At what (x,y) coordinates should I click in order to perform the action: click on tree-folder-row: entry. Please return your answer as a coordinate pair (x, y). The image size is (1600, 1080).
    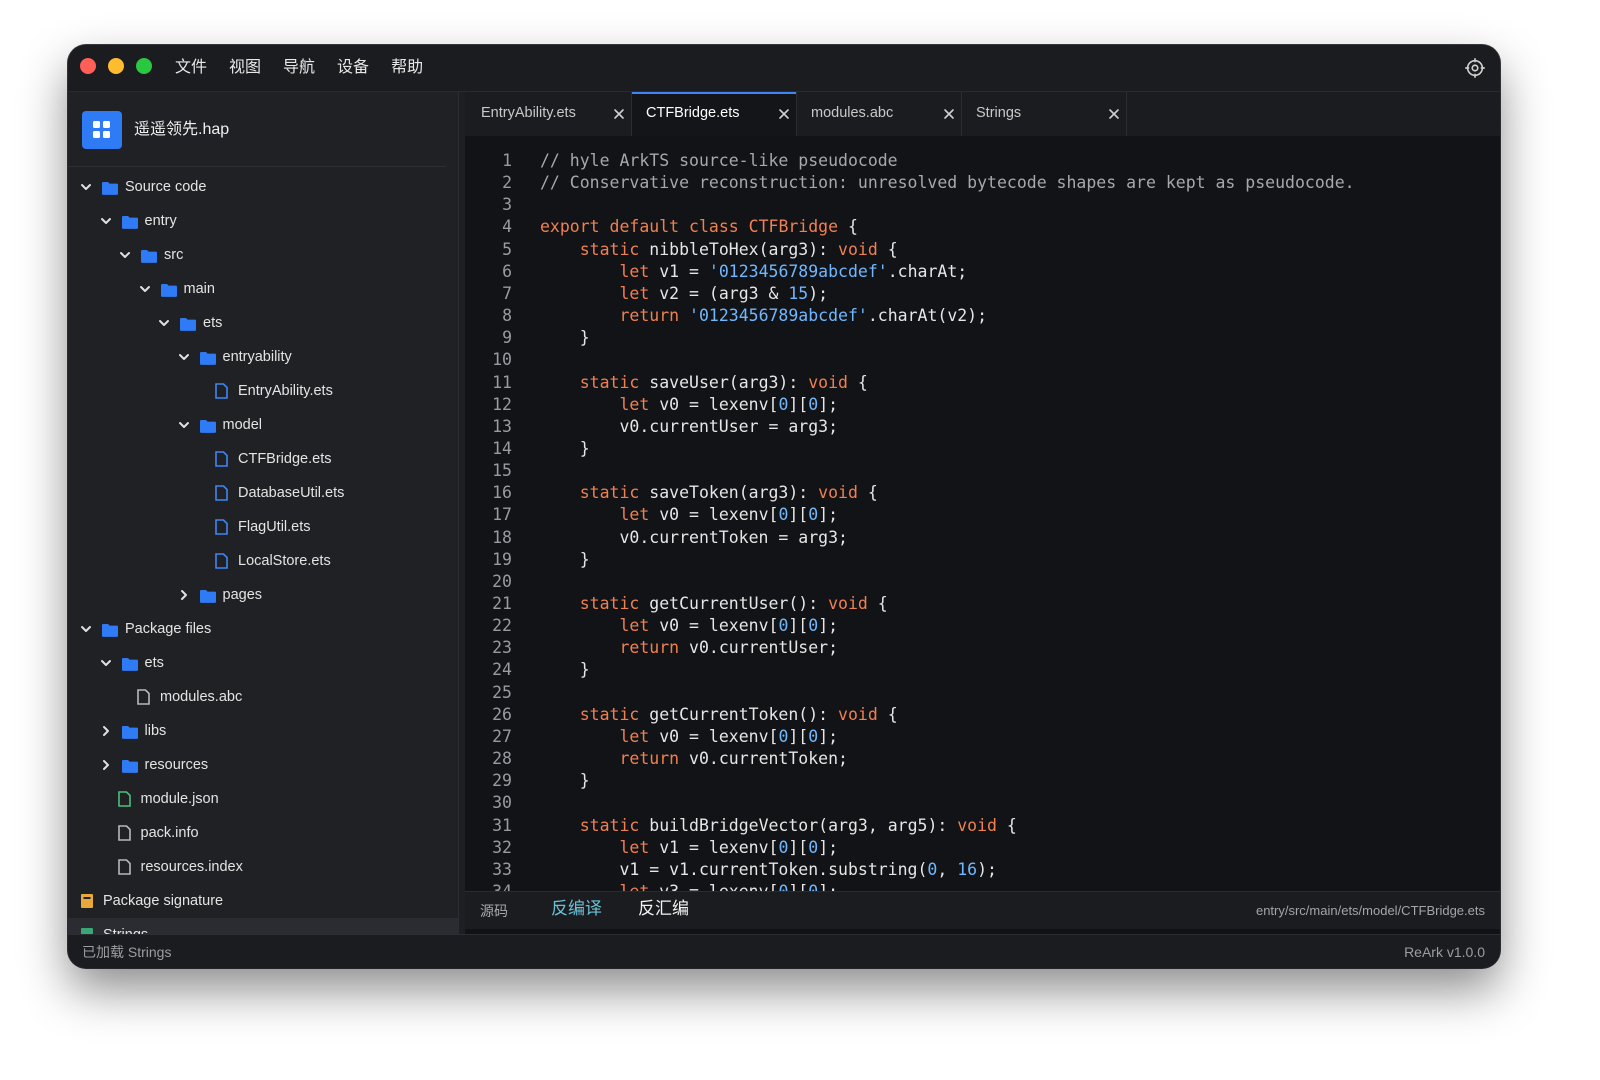
    Looking at the image, I should click on (263, 221).